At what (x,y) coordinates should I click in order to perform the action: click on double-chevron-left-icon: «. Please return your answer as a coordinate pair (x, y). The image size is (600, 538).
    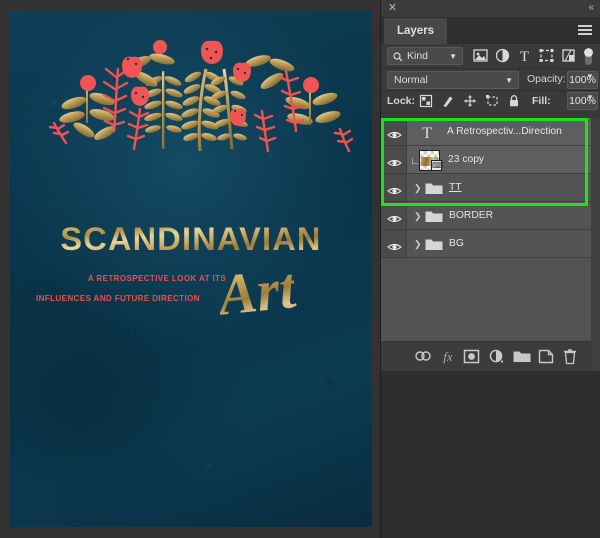
    Looking at the image, I should click on (590, 8).